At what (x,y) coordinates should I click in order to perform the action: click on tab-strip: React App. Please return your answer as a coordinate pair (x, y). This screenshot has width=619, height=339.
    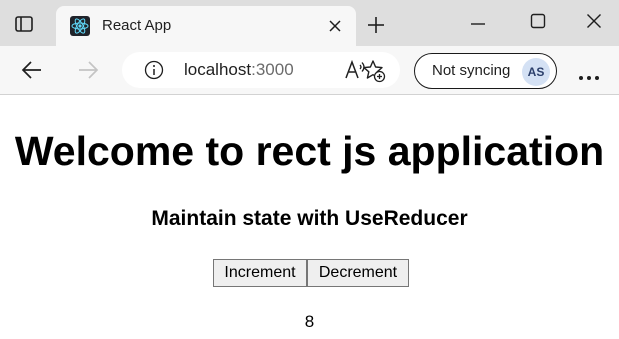
    Looking at the image, I should click on (309, 23).